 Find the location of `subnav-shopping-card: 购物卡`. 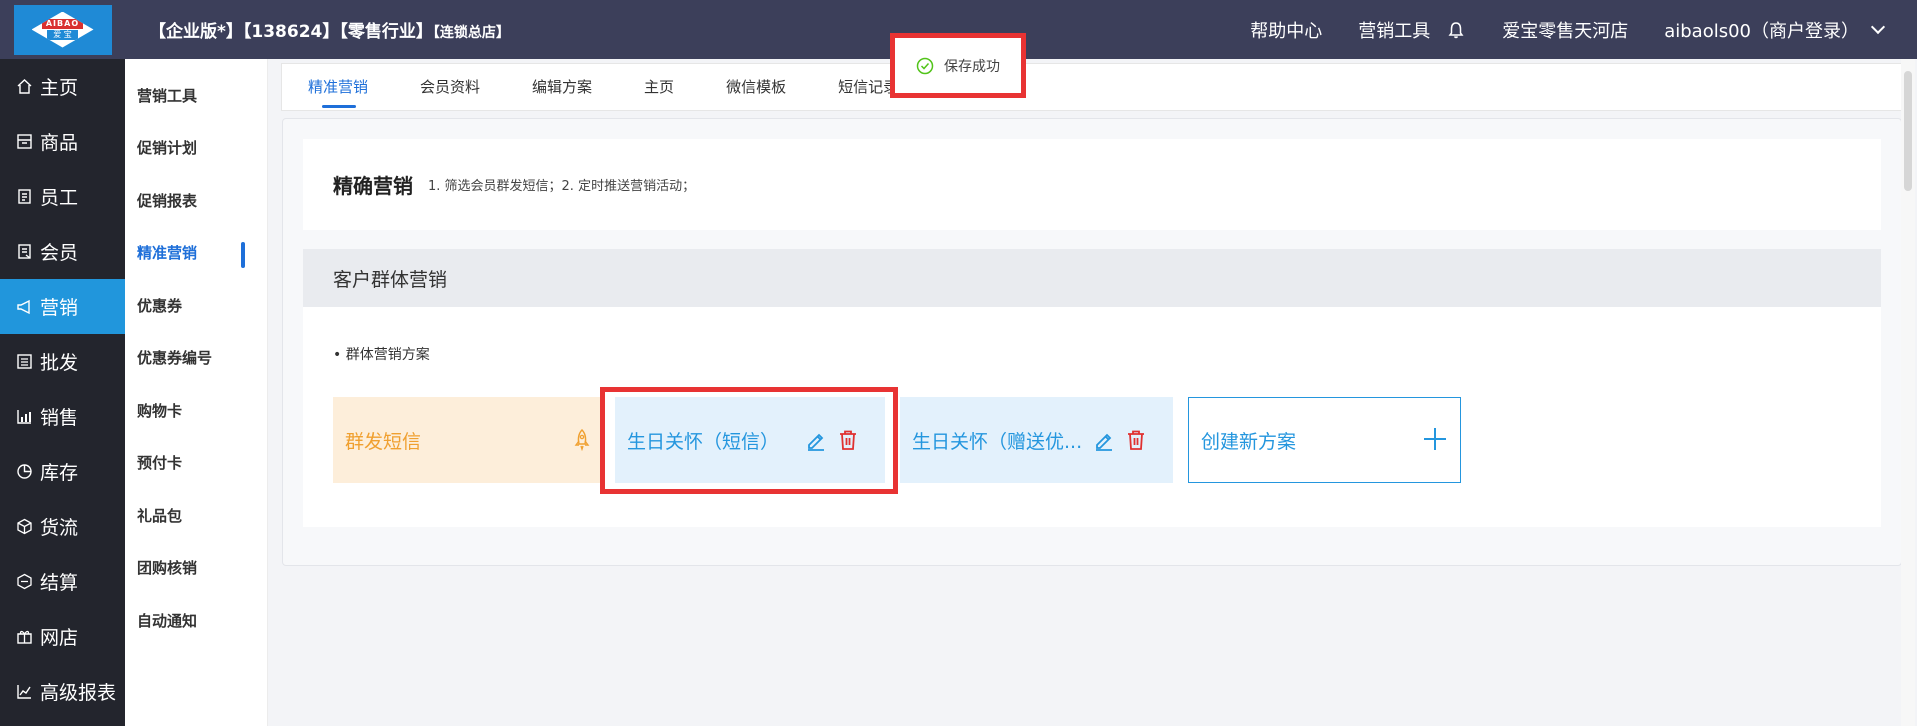

subnav-shopping-card: 购物卡 is located at coordinates (196, 410).